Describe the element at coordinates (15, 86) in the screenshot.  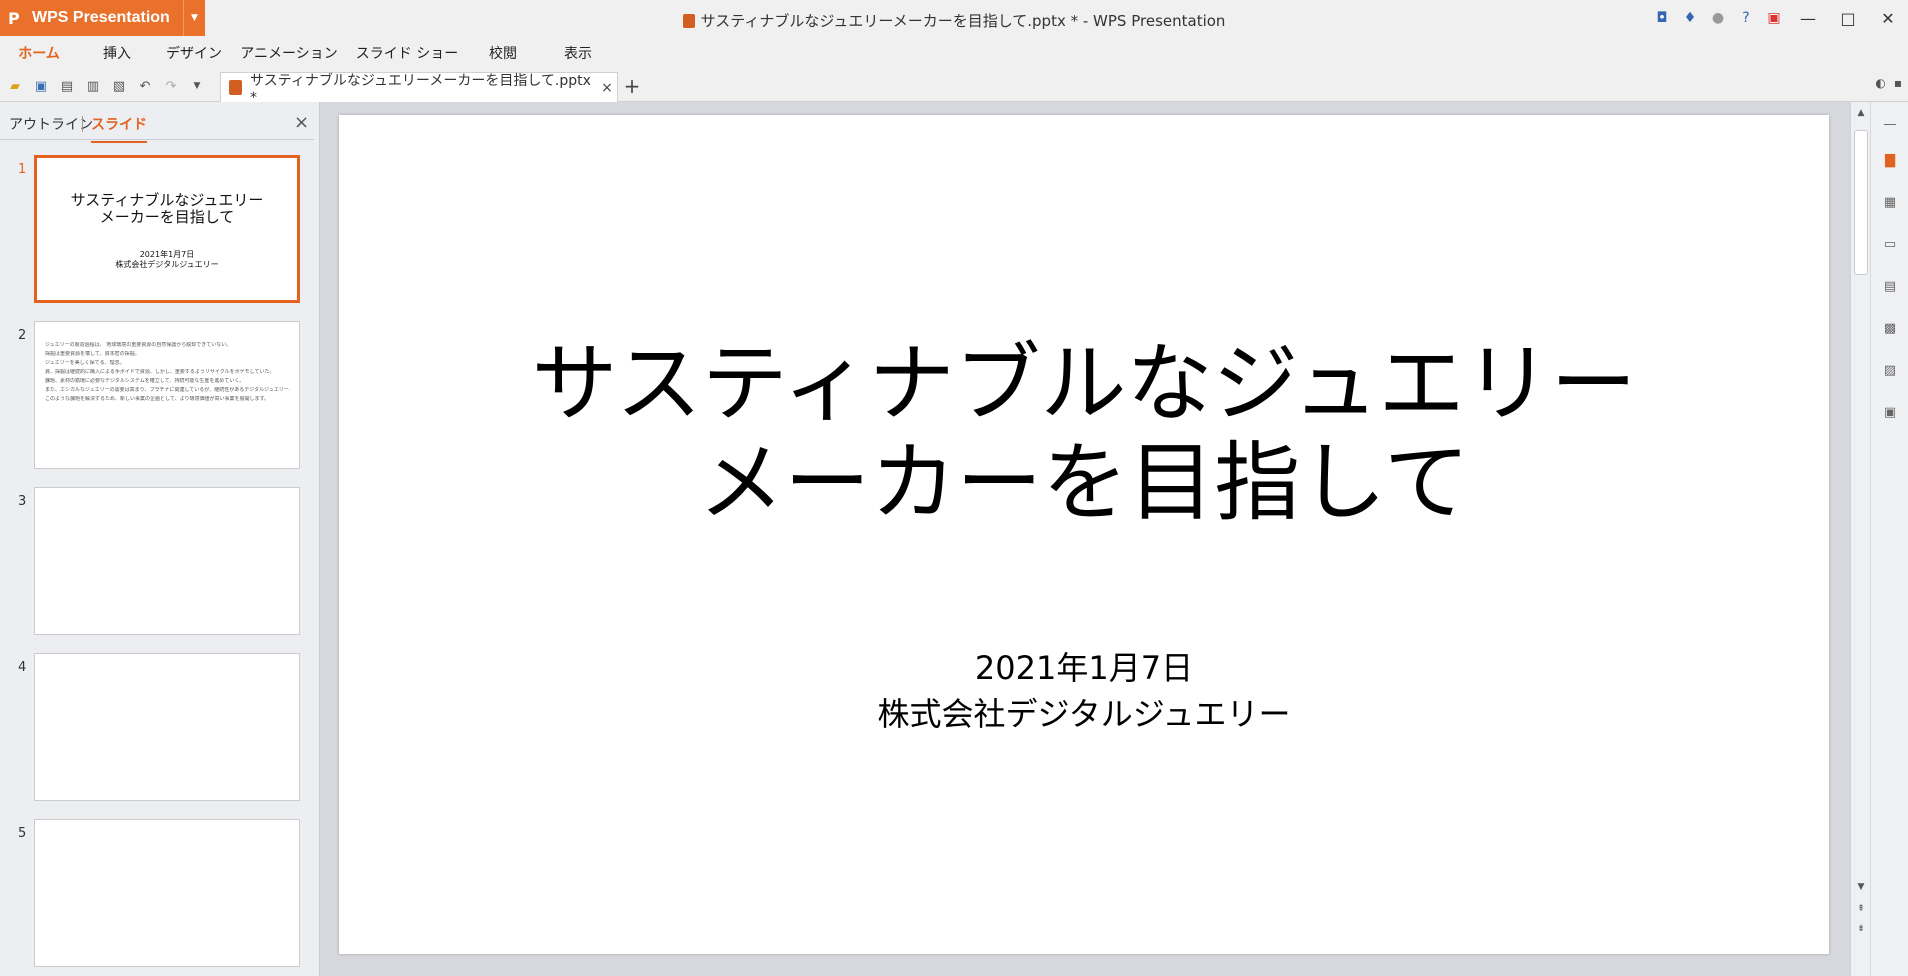
I see `open-folder-icon: ▰` at that location.